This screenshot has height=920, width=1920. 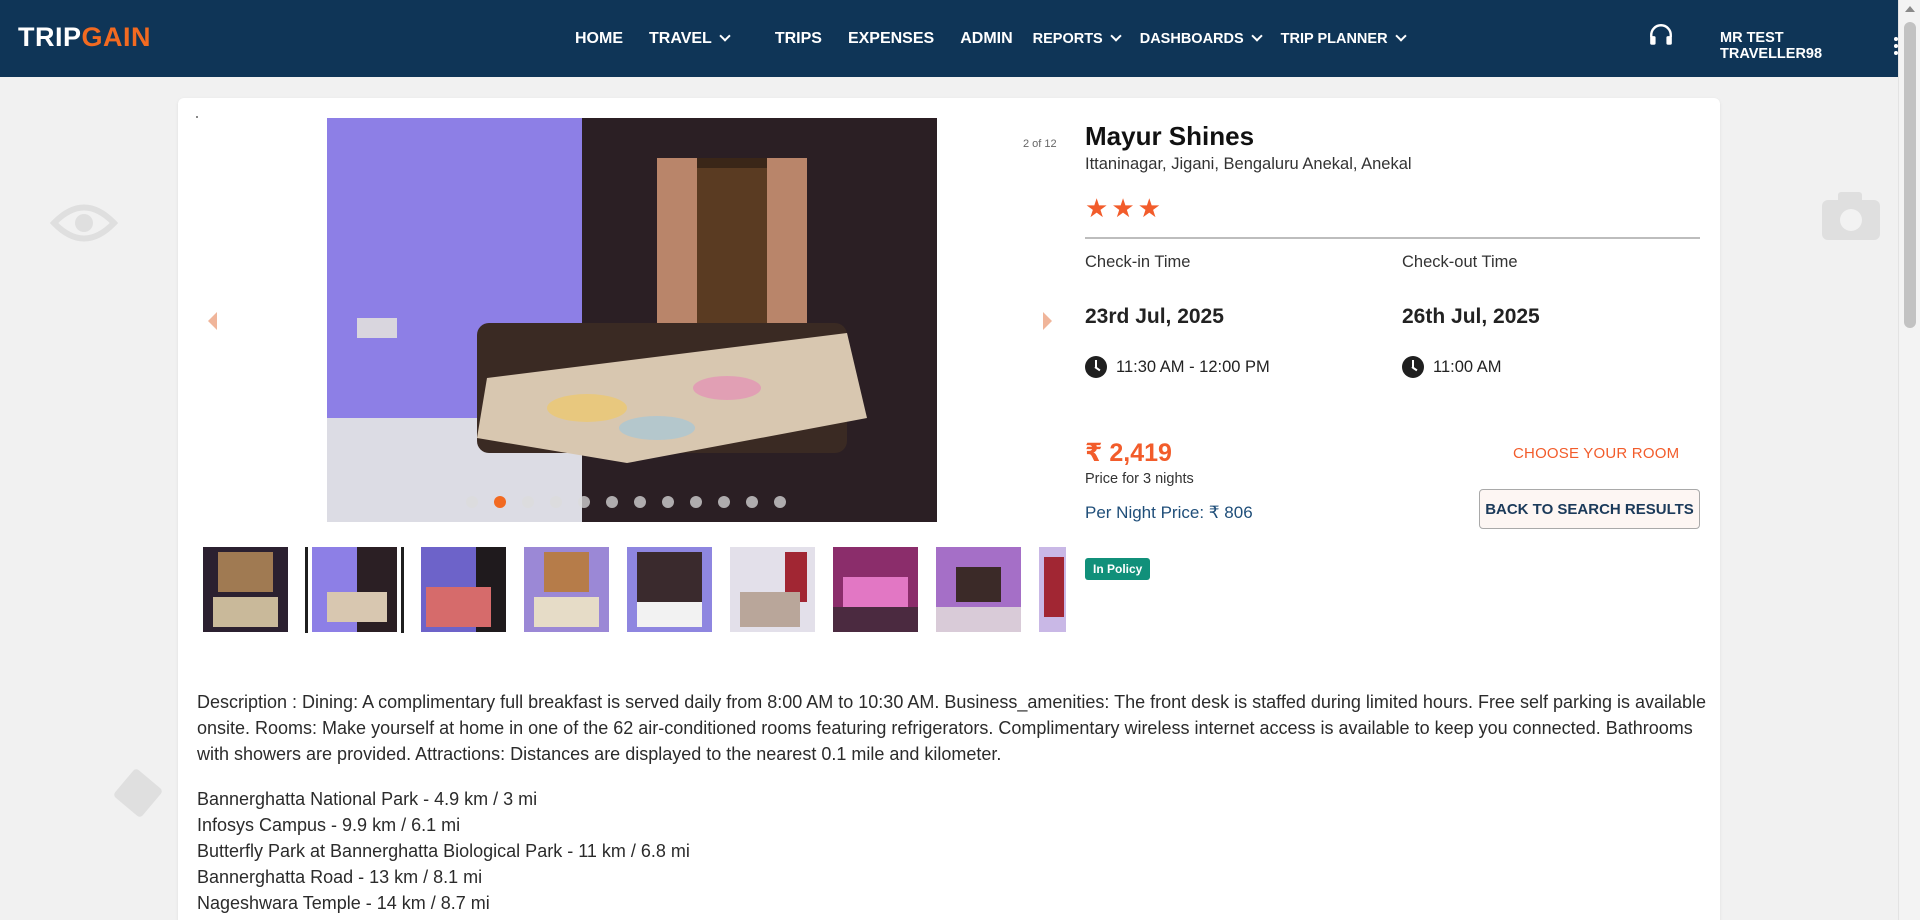 I want to click on logo-text-gain: GAIN, so click(x=116, y=37).